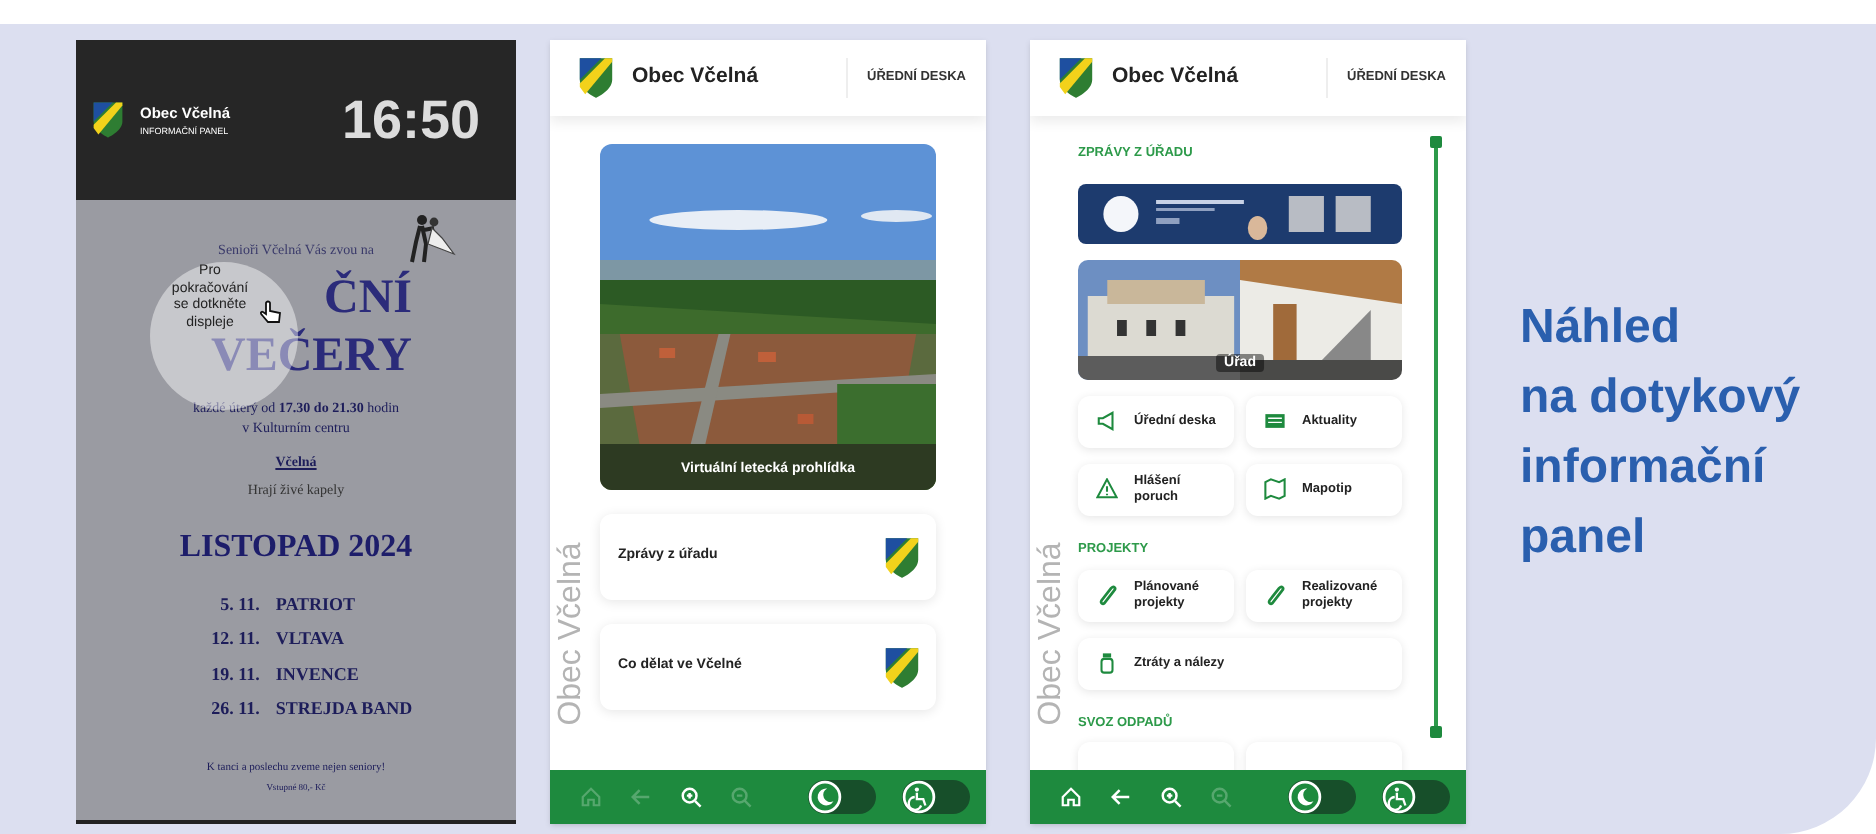 Image resolution: width=1876 pixels, height=834 pixels. What do you see at coordinates (1070, 797) in the screenshot?
I see `home-icon` at bounding box center [1070, 797].